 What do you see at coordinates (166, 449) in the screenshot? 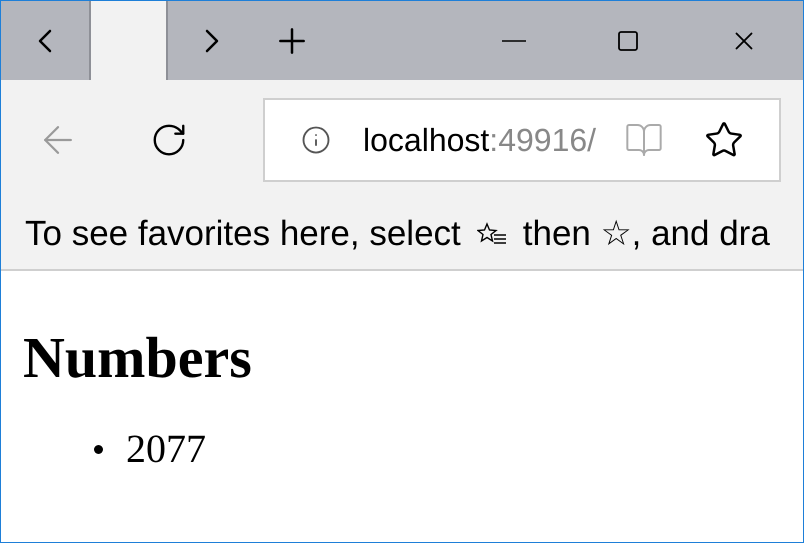
I see `list-item-text: 2077` at bounding box center [166, 449].